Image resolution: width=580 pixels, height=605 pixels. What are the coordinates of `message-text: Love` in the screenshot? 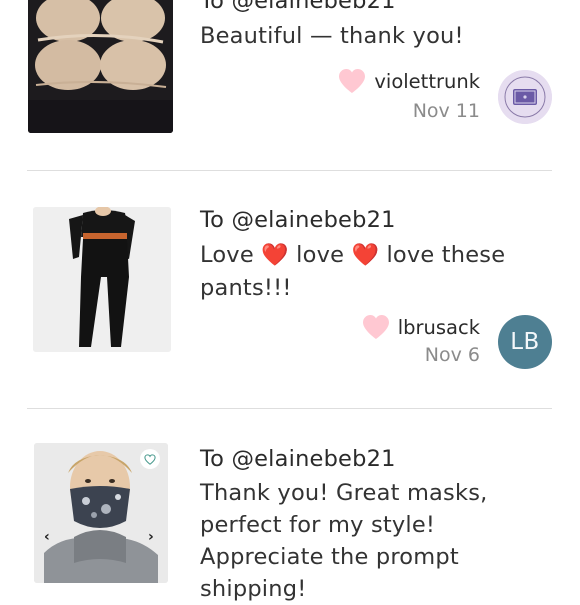 It's located at (231, 255).